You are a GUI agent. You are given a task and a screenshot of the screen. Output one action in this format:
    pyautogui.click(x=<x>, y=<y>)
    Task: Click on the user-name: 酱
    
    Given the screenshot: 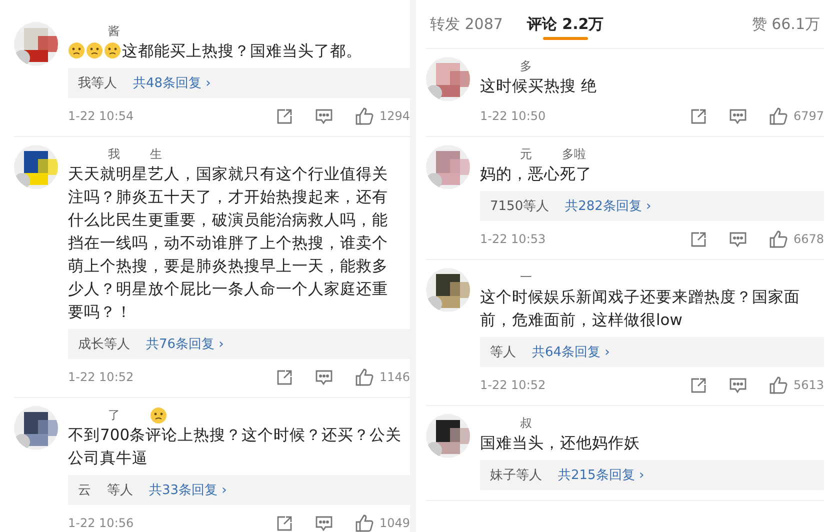 What is the action you would take?
    pyautogui.click(x=114, y=31)
    